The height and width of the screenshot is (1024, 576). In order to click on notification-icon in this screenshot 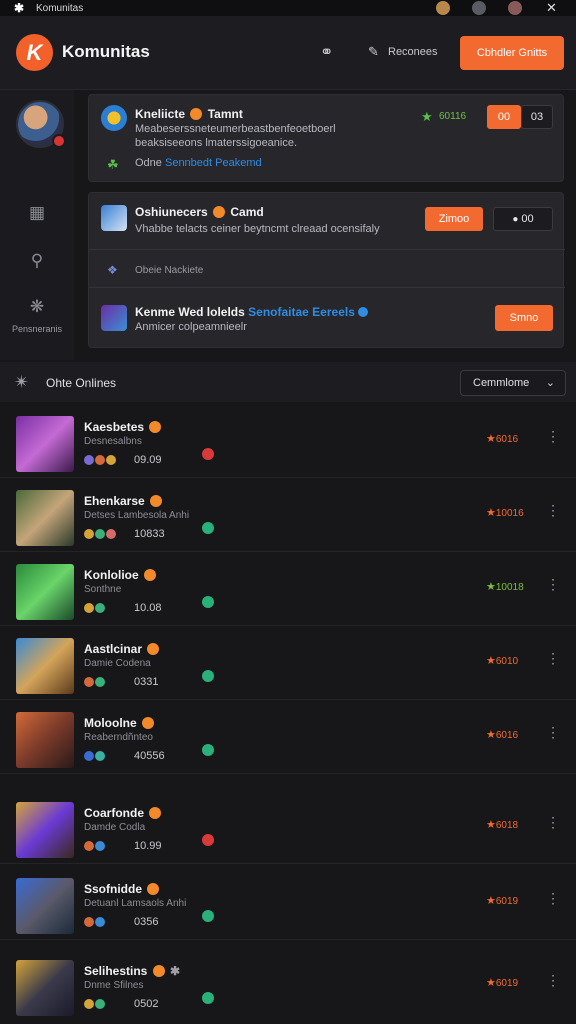, I will do `click(443, 8)`.